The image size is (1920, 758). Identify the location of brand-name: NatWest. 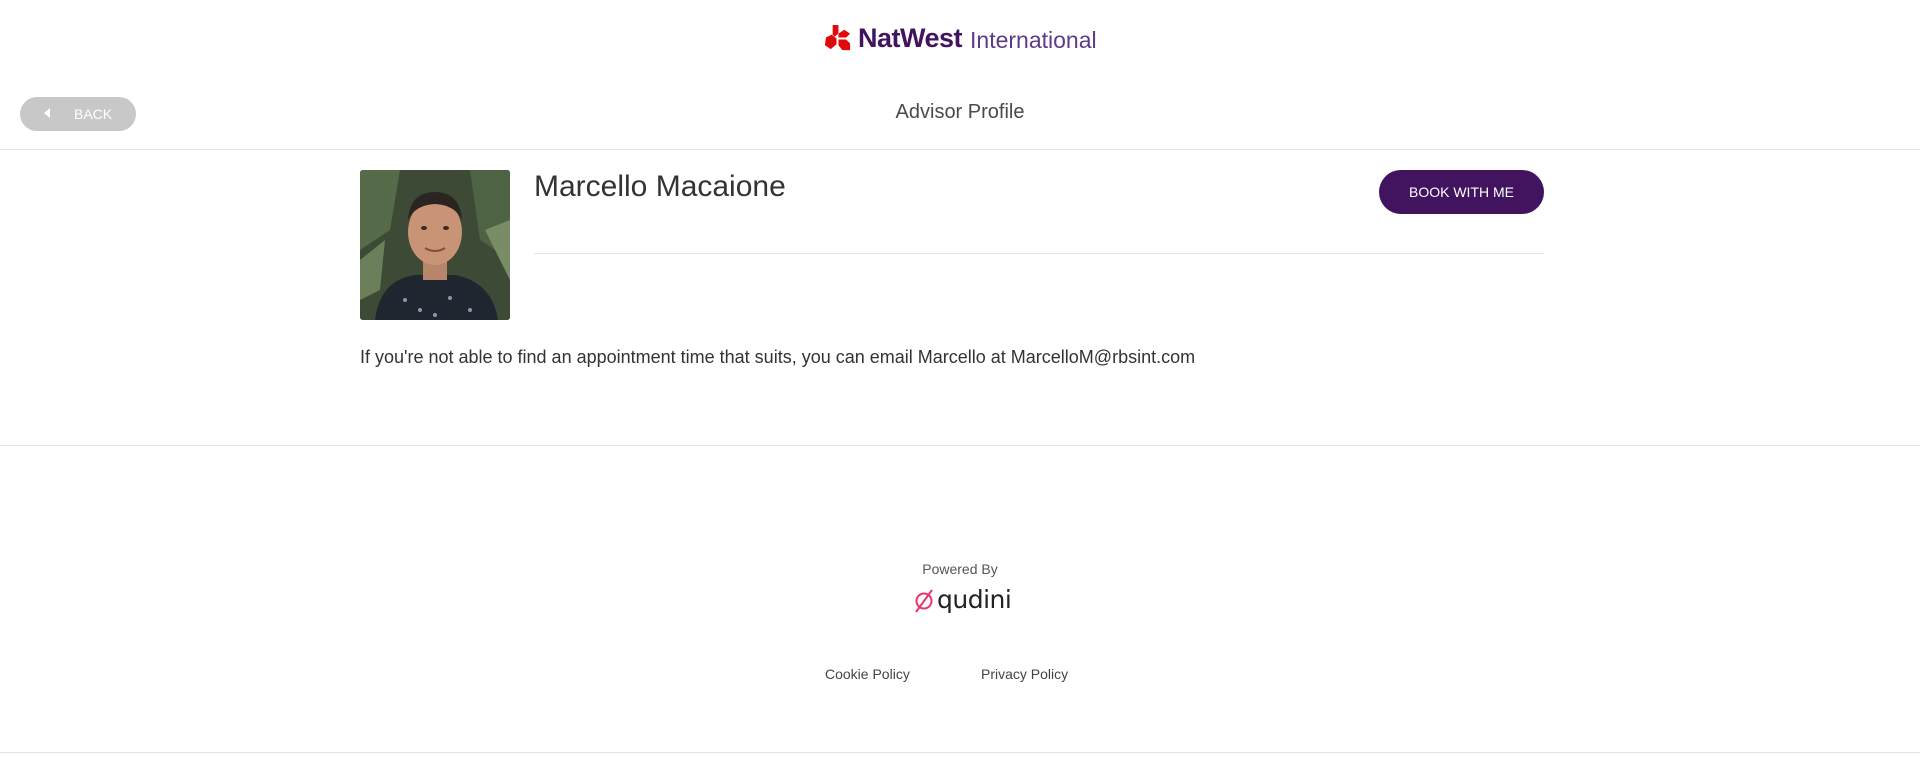
(910, 37).